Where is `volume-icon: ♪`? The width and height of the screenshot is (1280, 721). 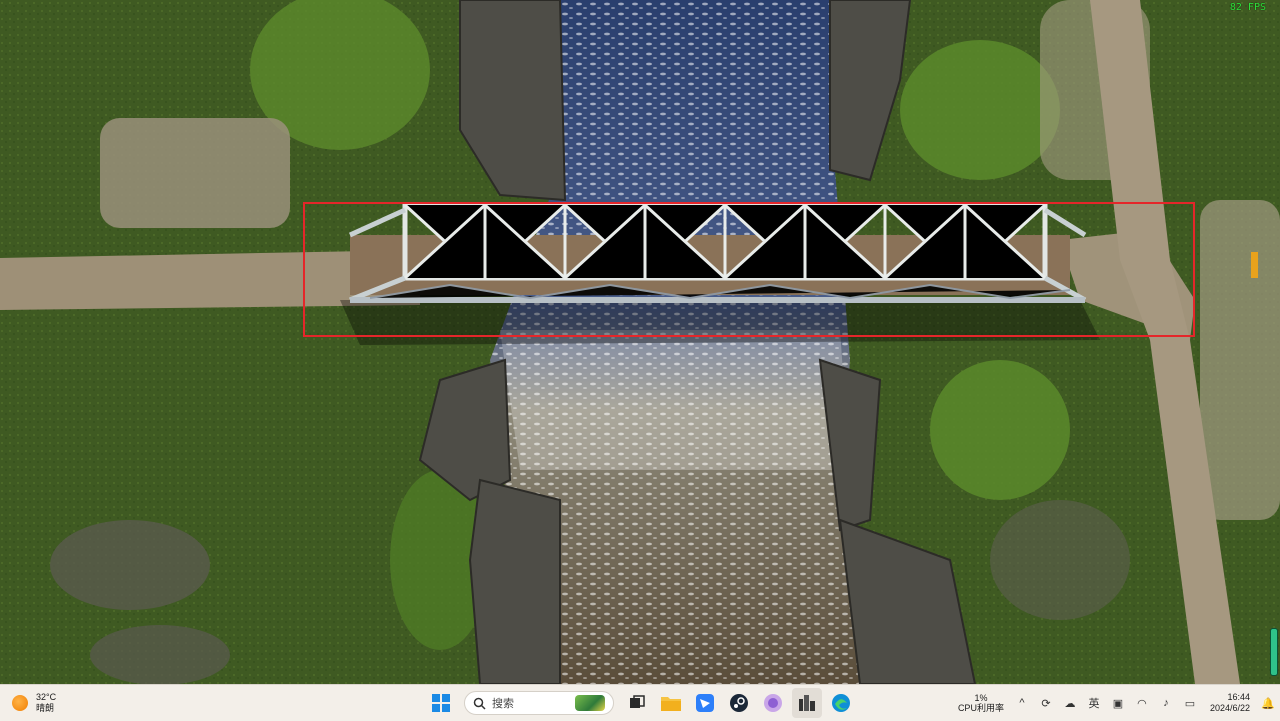 volume-icon: ♪ is located at coordinates (1166, 703).